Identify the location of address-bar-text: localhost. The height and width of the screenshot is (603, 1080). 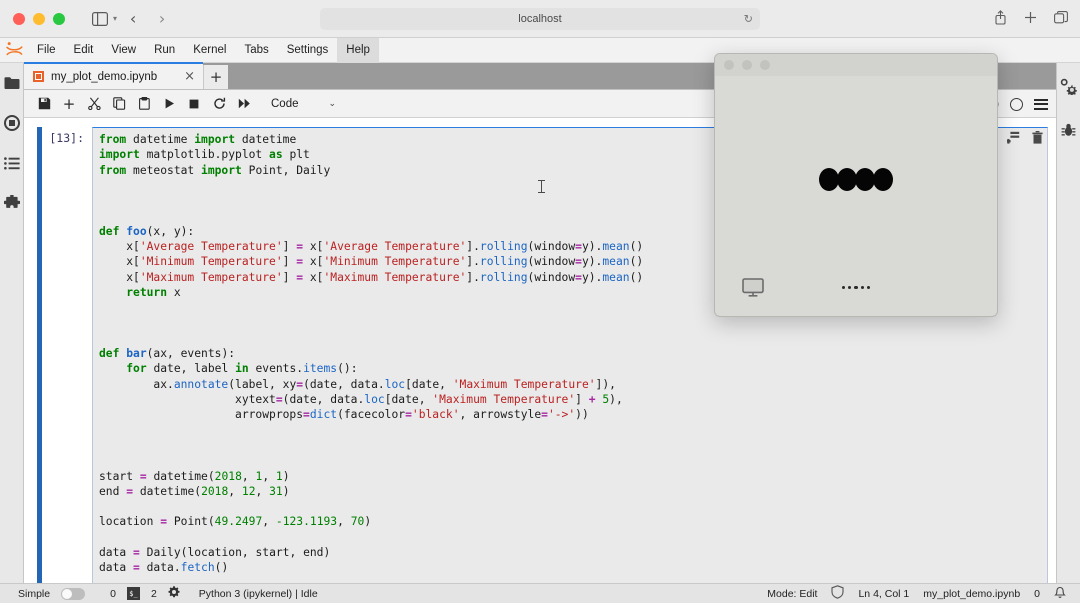
(540, 19).